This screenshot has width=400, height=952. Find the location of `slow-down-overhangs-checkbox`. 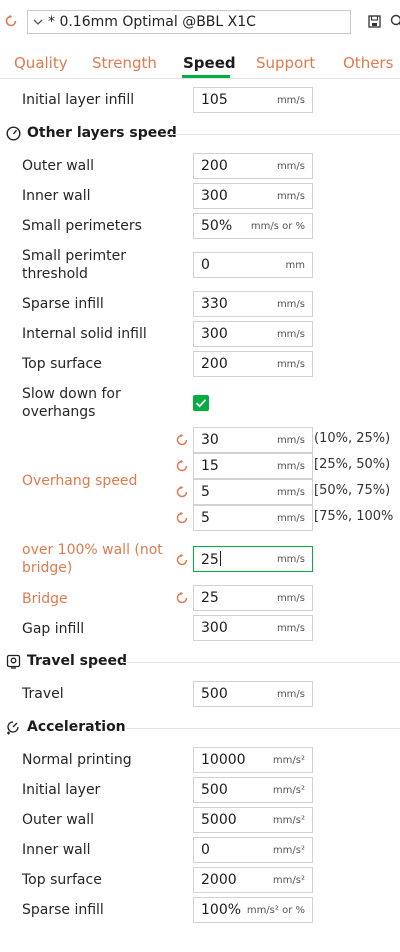

slow-down-overhangs-checkbox is located at coordinates (201, 403).